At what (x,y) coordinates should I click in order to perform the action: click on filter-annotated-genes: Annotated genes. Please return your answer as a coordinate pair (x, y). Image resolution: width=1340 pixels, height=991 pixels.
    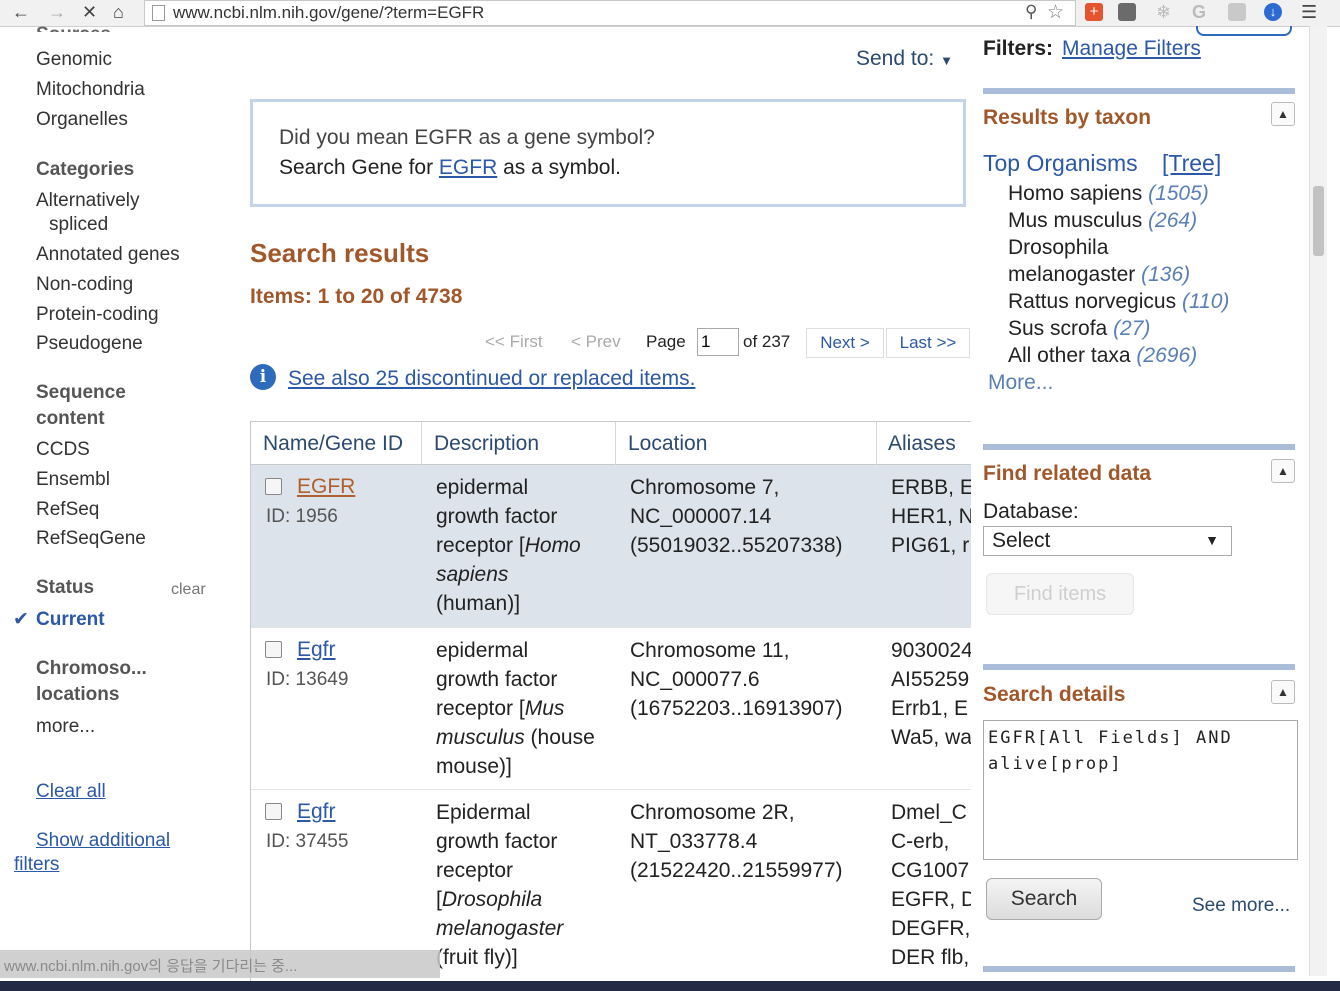
    Looking at the image, I should click on (108, 255).